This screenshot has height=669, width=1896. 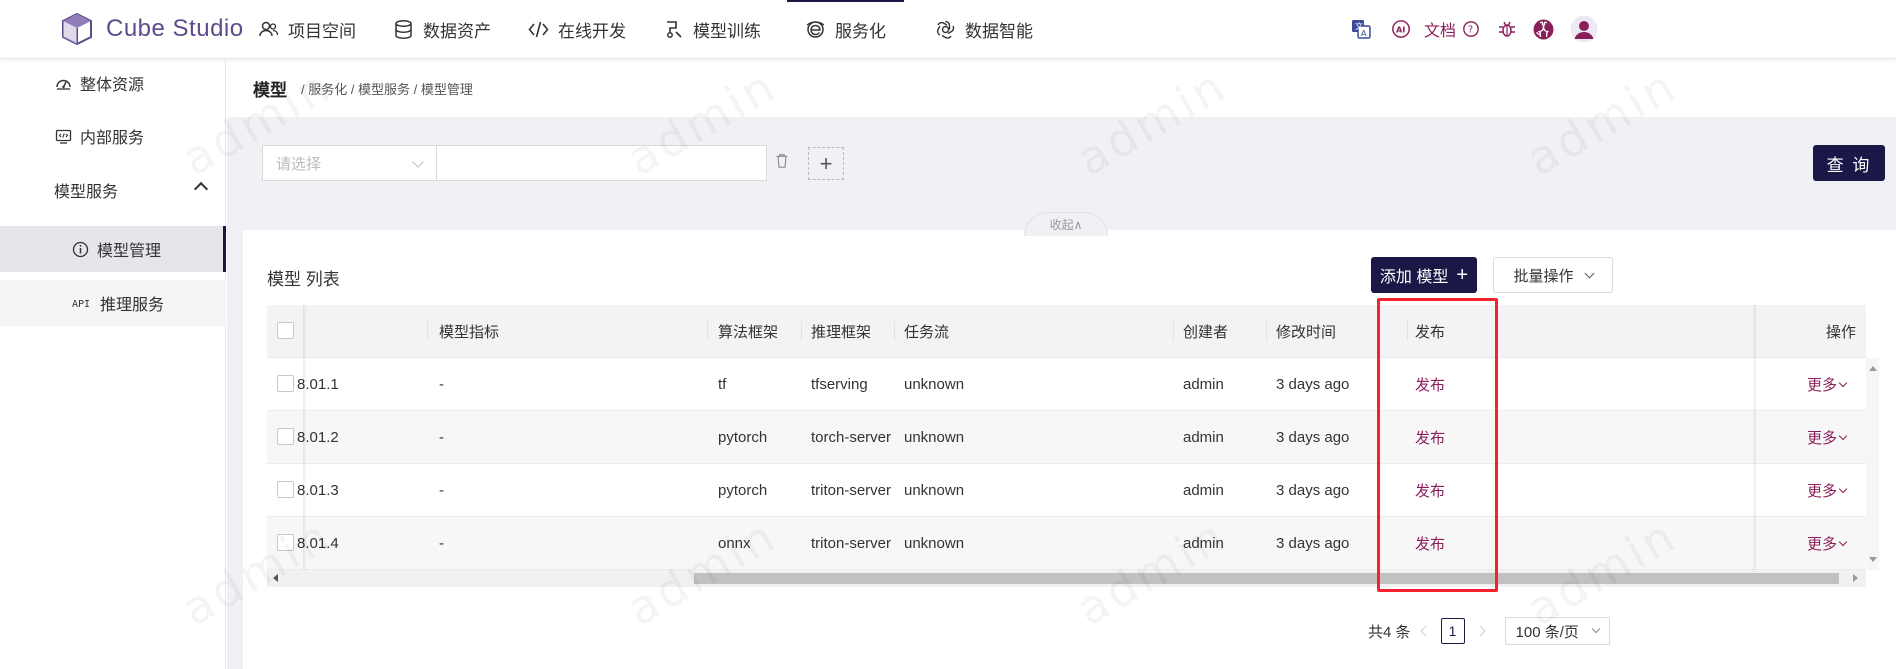 What do you see at coordinates (303, 279) in the screenshot?
I see `list-title: 模型 列表` at bounding box center [303, 279].